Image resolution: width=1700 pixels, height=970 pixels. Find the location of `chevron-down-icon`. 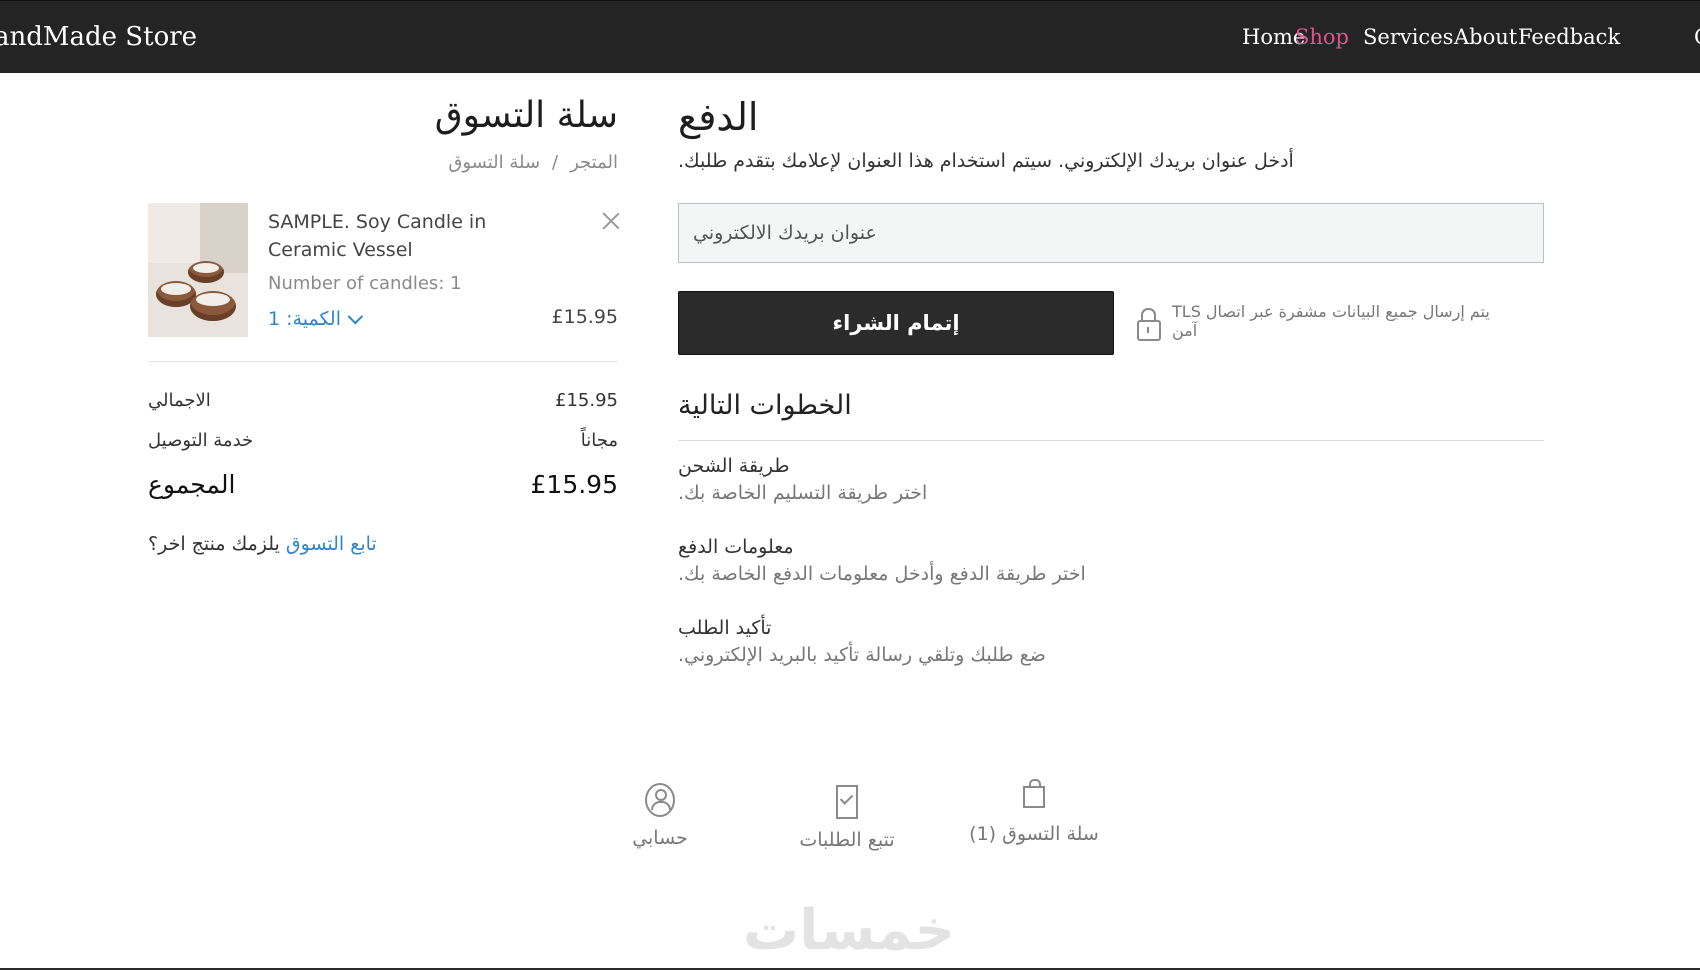

chevron-down-icon is located at coordinates (355, 316).